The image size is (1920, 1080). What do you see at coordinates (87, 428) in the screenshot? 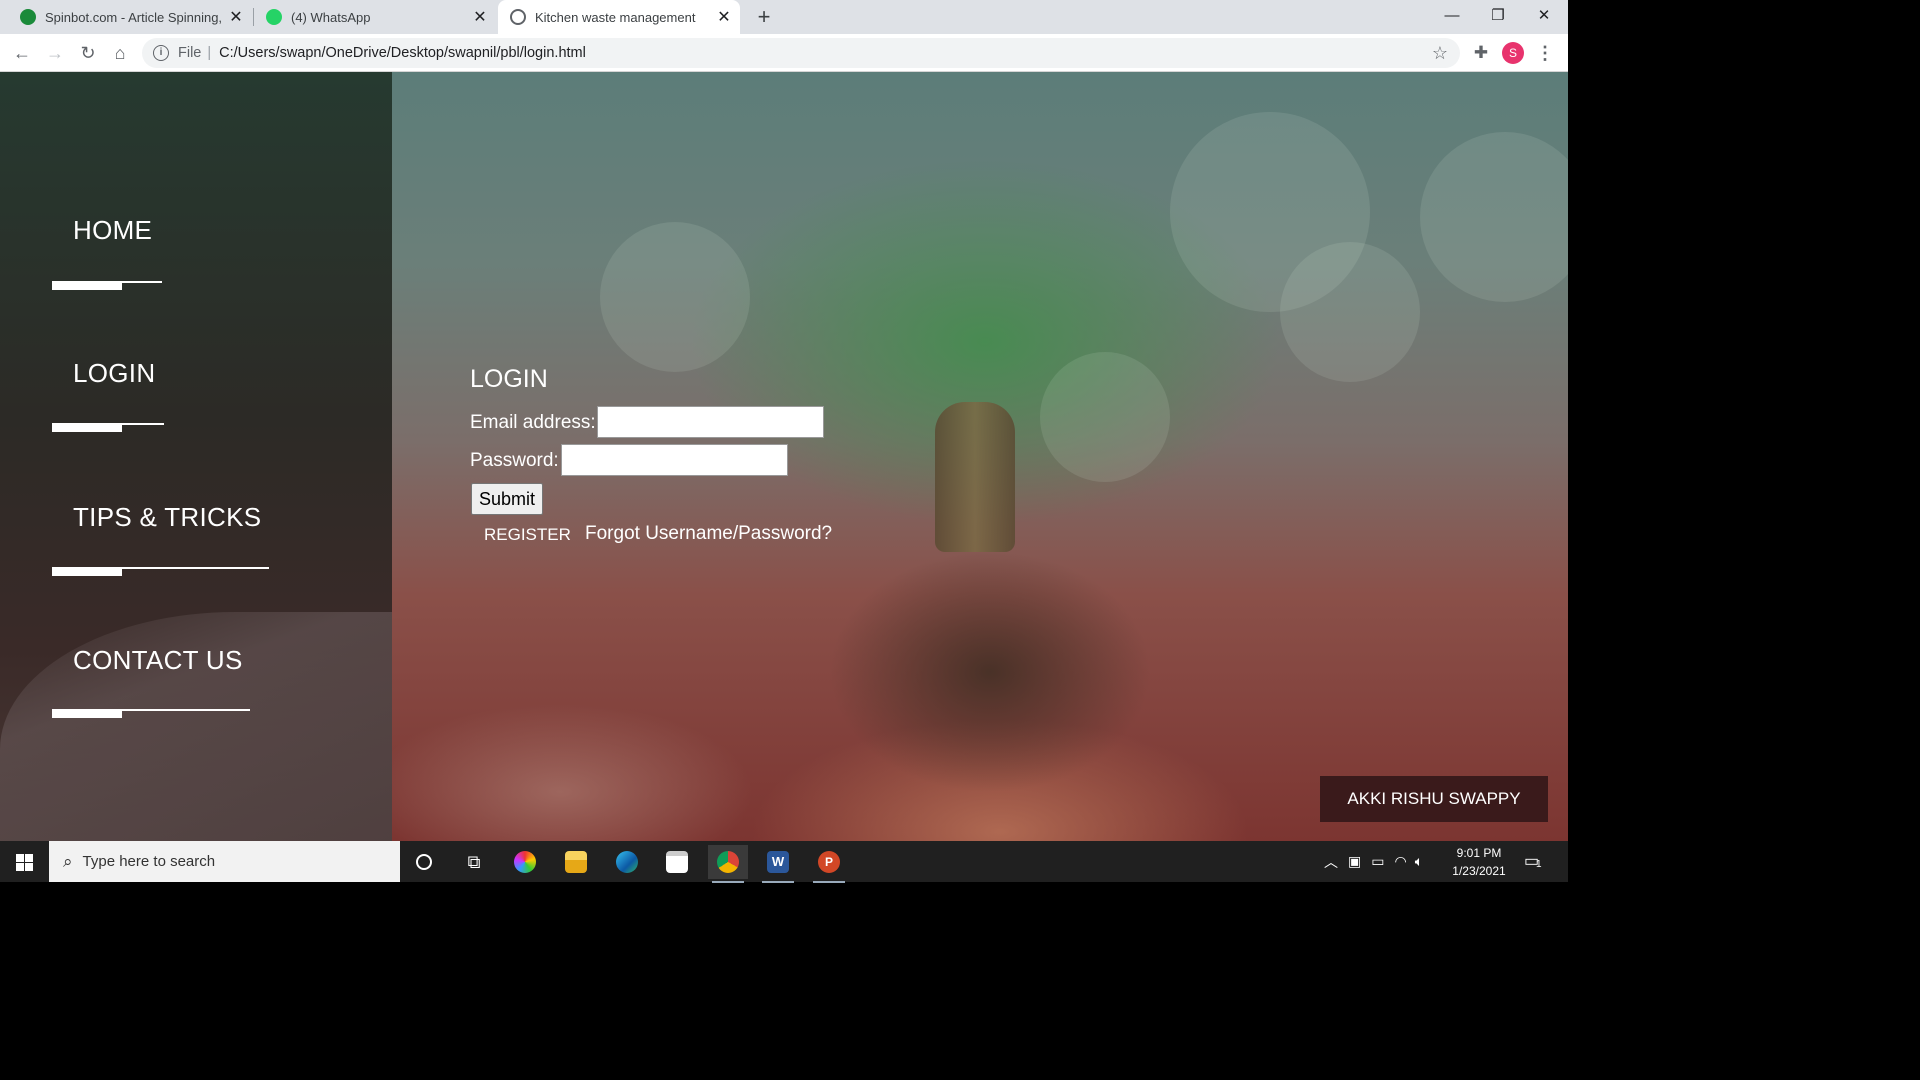
I see `nav-login-underline-bar` at bounding box center [87, 428].